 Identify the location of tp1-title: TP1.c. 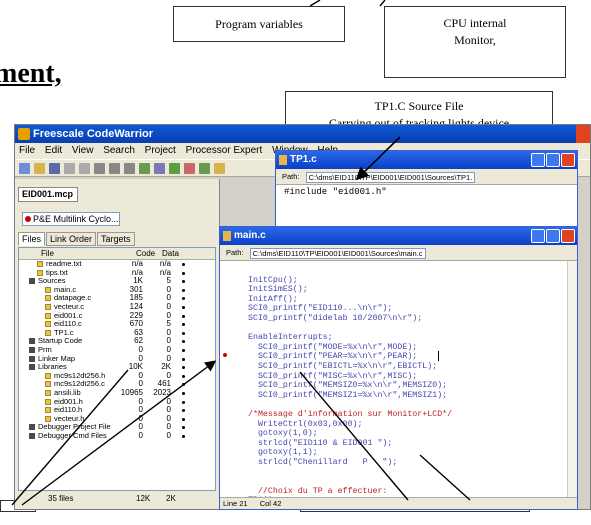
(303, 159).